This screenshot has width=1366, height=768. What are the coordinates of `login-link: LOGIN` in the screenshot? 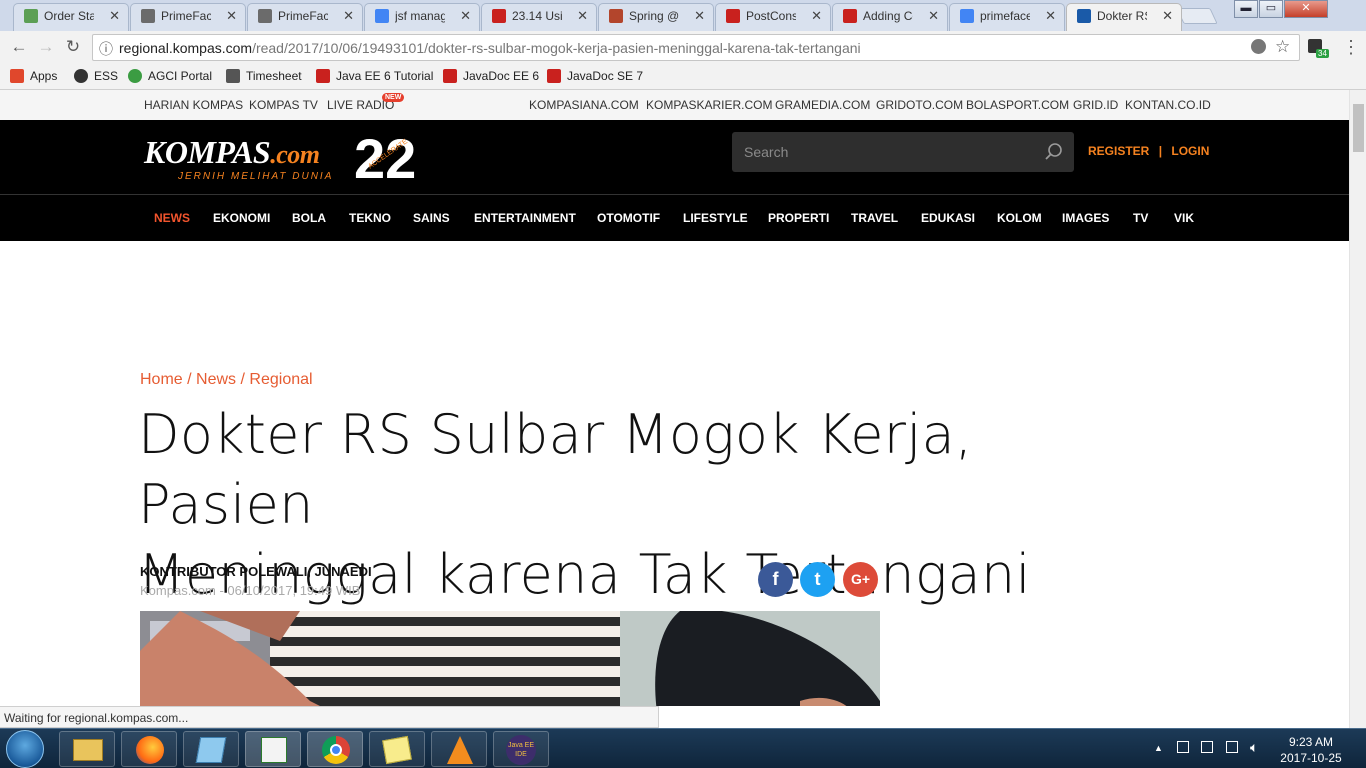 It's located at (1190, 151).